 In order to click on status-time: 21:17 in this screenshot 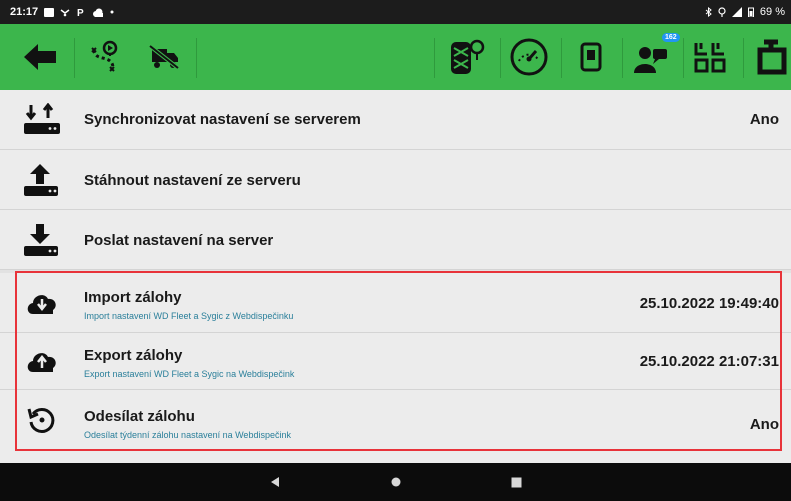, I will do `click(24, 12)`.